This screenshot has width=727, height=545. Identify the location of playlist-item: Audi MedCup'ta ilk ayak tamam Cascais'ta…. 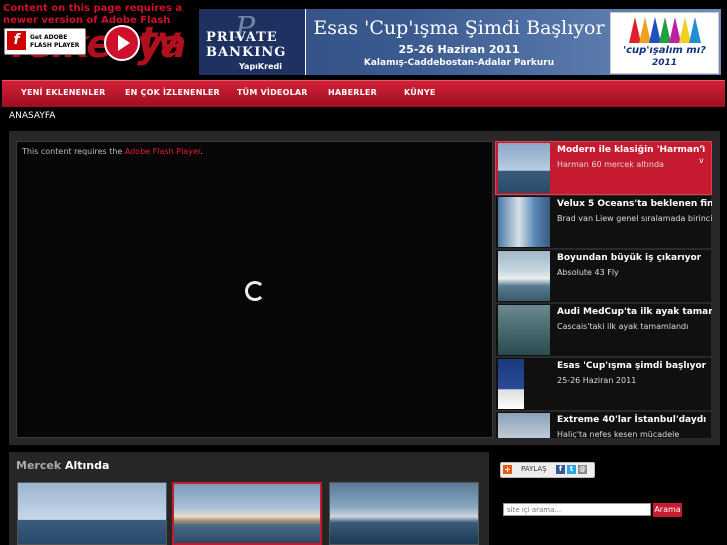
(603, 330).